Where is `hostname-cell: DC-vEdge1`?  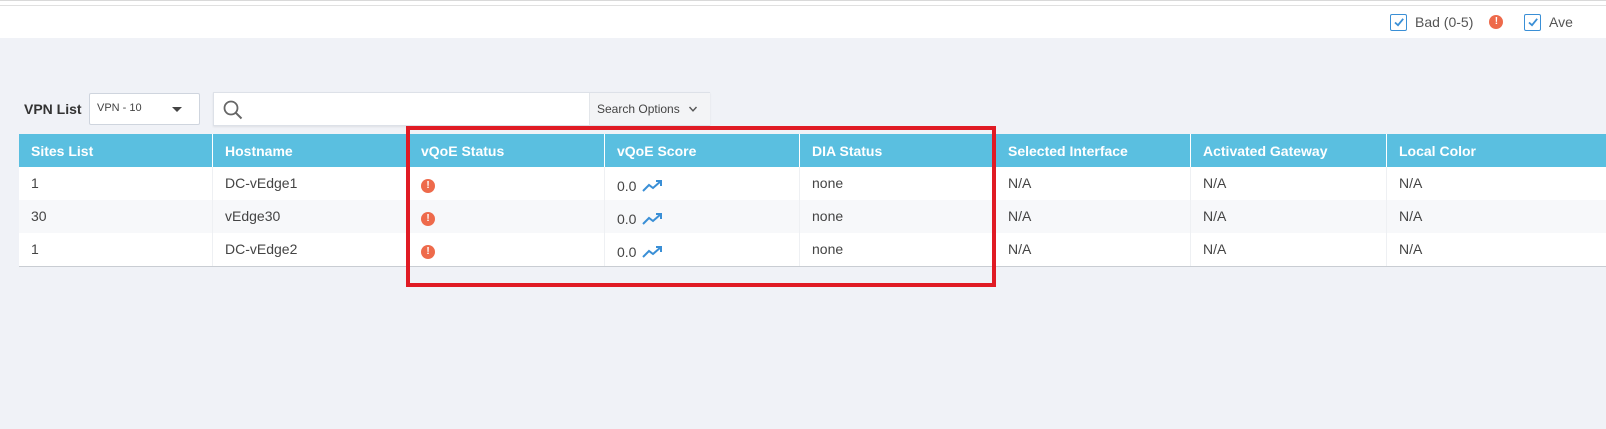 hostname-cell: DC-vEdge1 is located at coordinates (311, 183).